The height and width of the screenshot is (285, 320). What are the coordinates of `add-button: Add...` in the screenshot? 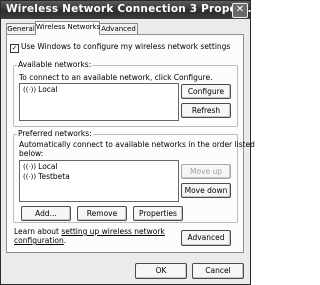 It's located at (46, 213).